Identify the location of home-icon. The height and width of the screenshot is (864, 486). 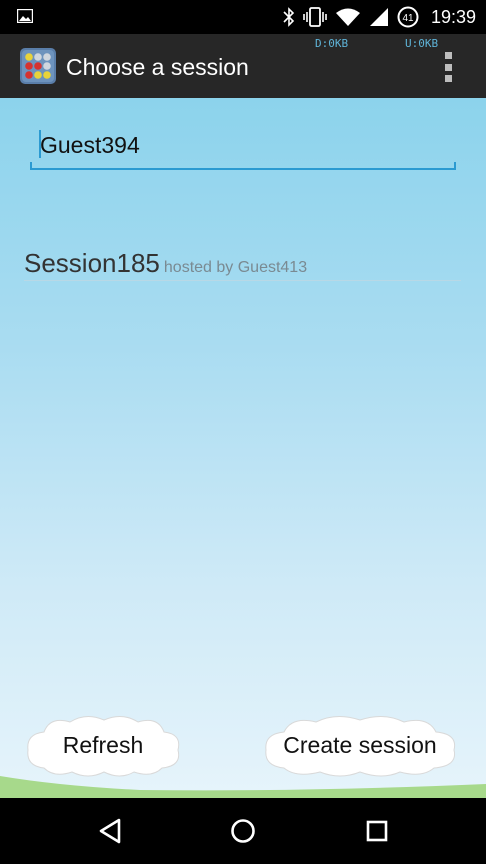
(243, 831).